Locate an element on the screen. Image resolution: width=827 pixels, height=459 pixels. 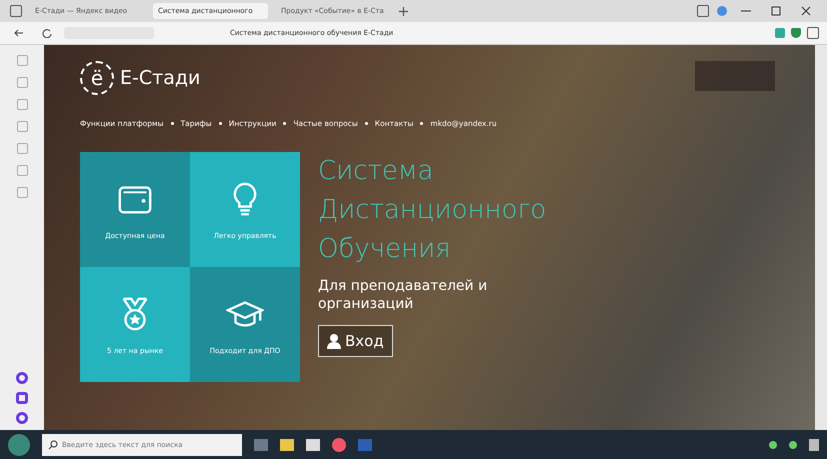
hero-heading: Система is located at coordinates (376, 171).